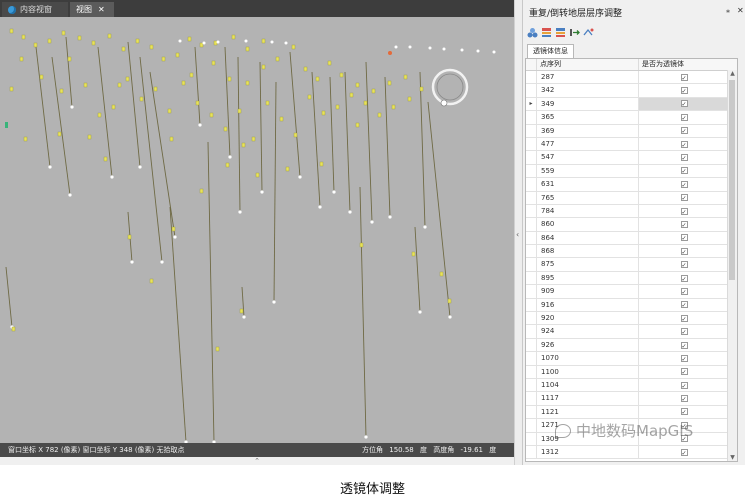 Image resolution: width=745 pixels, height=500 pixels. Describe the element at coordinates (631, 359) in the screenshot. I see `table-row: 1070 ✓` at that location.